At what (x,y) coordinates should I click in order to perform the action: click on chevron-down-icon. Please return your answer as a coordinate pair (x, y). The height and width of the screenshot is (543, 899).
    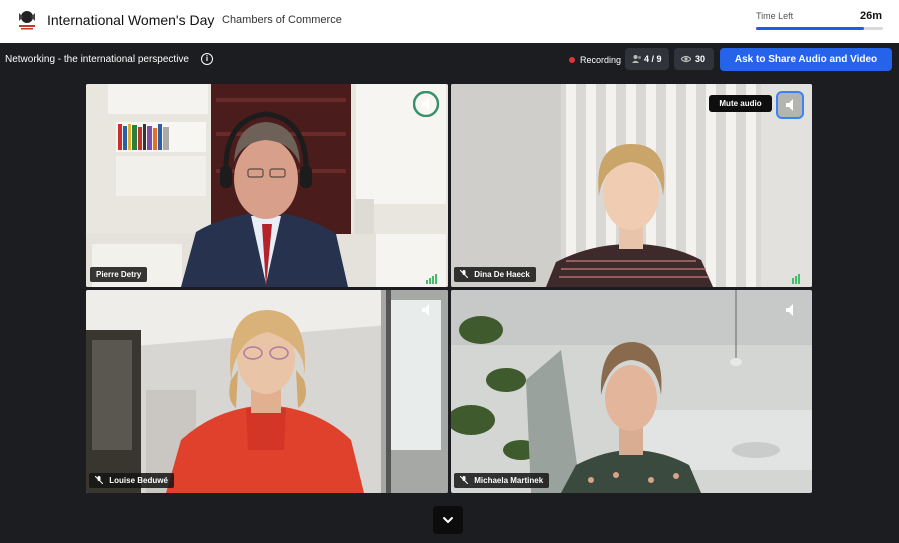
    Looking at the image, I should click on (448, 520).